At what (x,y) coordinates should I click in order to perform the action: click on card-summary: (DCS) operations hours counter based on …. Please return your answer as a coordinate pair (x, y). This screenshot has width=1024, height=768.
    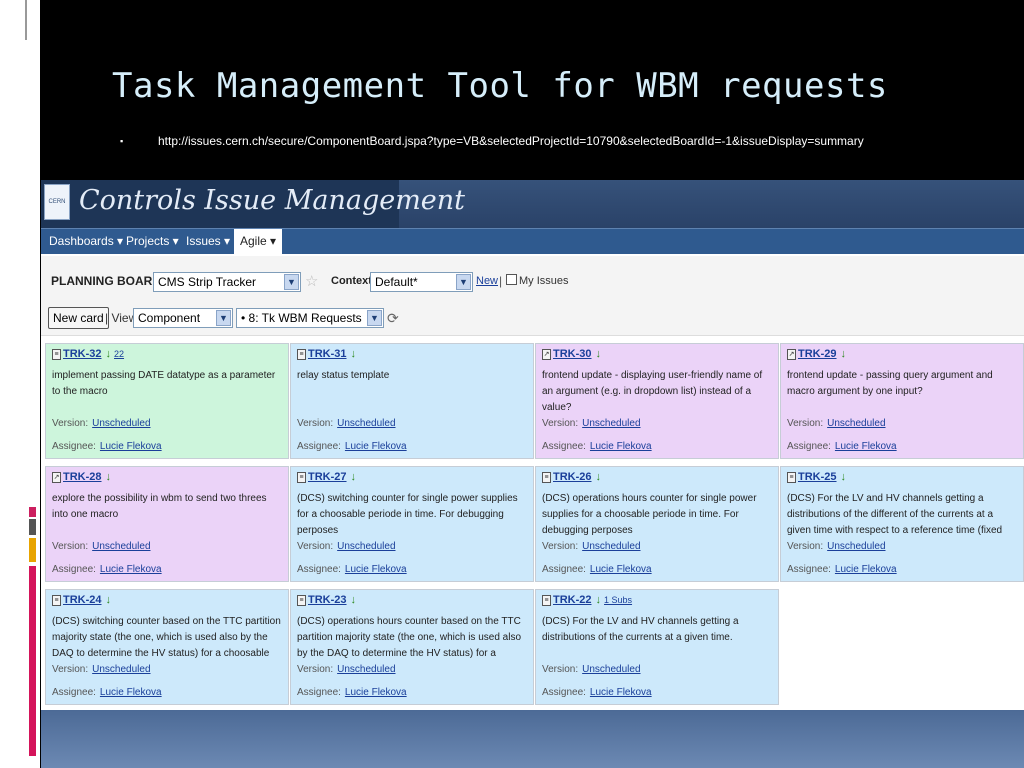
    Looking at the image, I should click on (409, 637).